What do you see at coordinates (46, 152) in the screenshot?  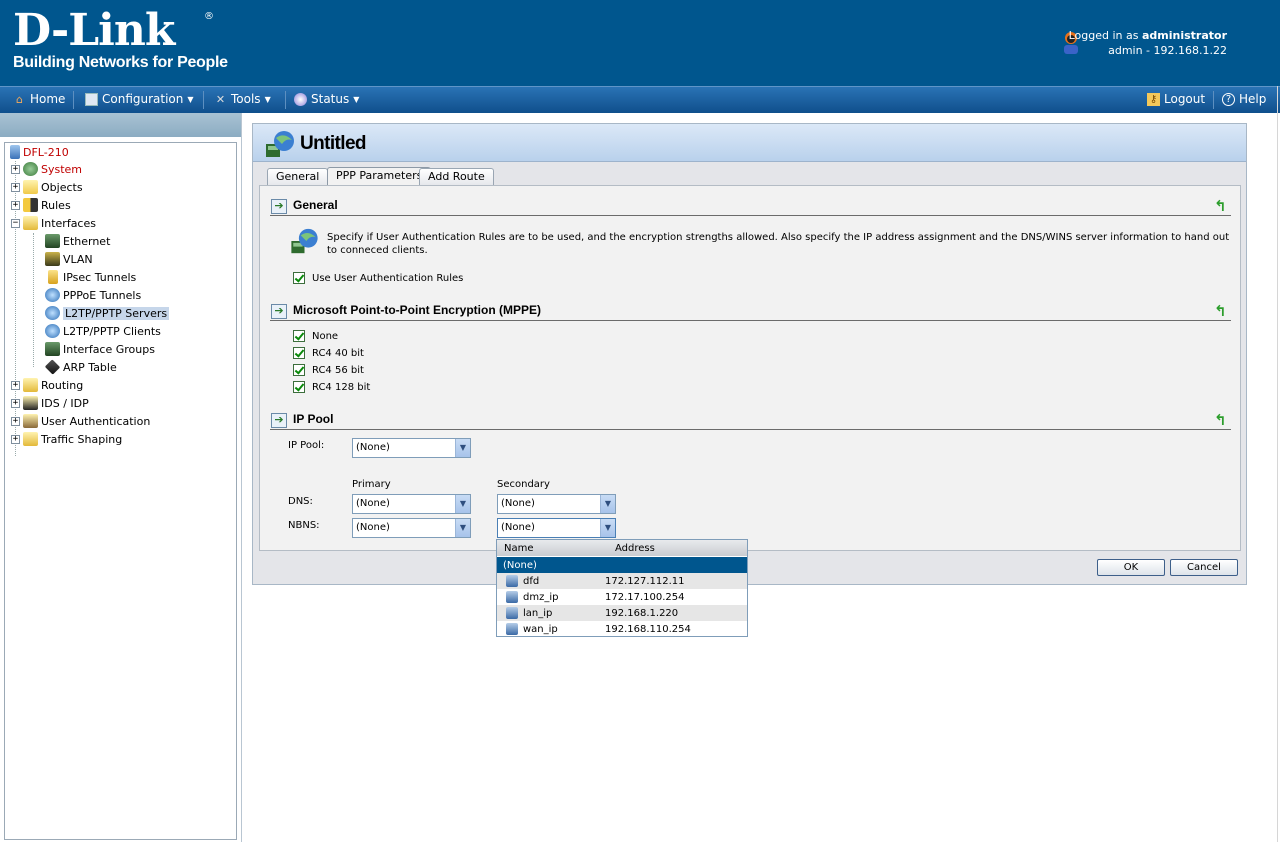 I see `tree-root-label: DFL-210` at bounding box center [46, 152].